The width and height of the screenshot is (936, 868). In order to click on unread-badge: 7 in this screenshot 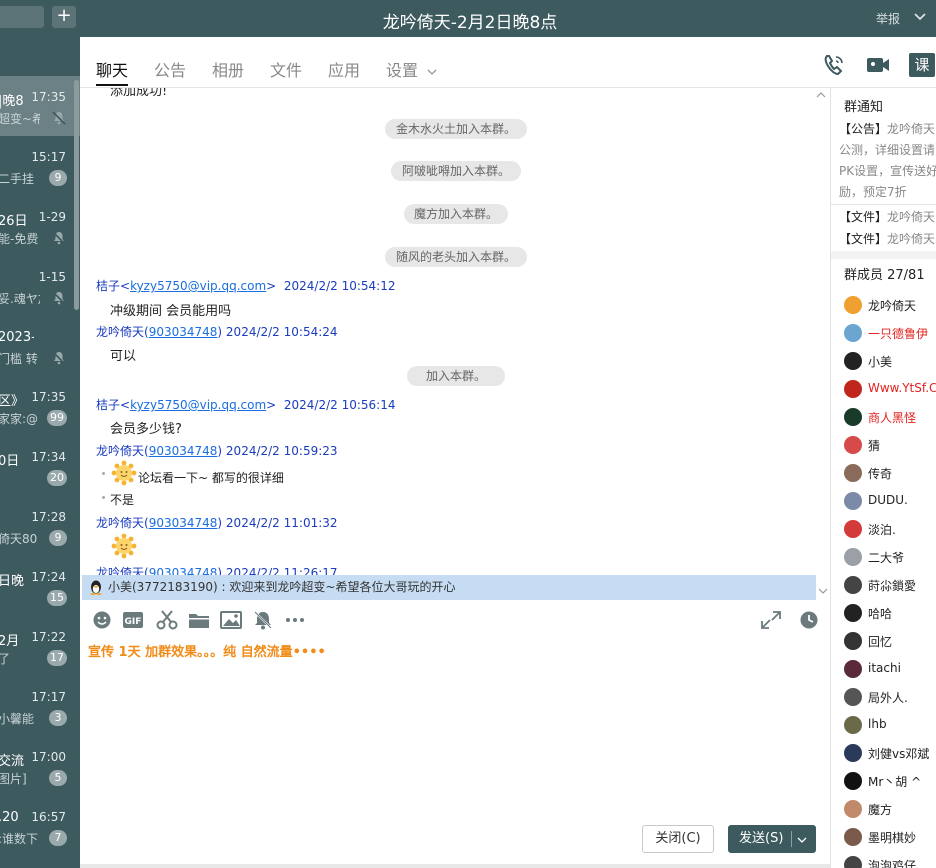, I will do `click(58, 838)`.